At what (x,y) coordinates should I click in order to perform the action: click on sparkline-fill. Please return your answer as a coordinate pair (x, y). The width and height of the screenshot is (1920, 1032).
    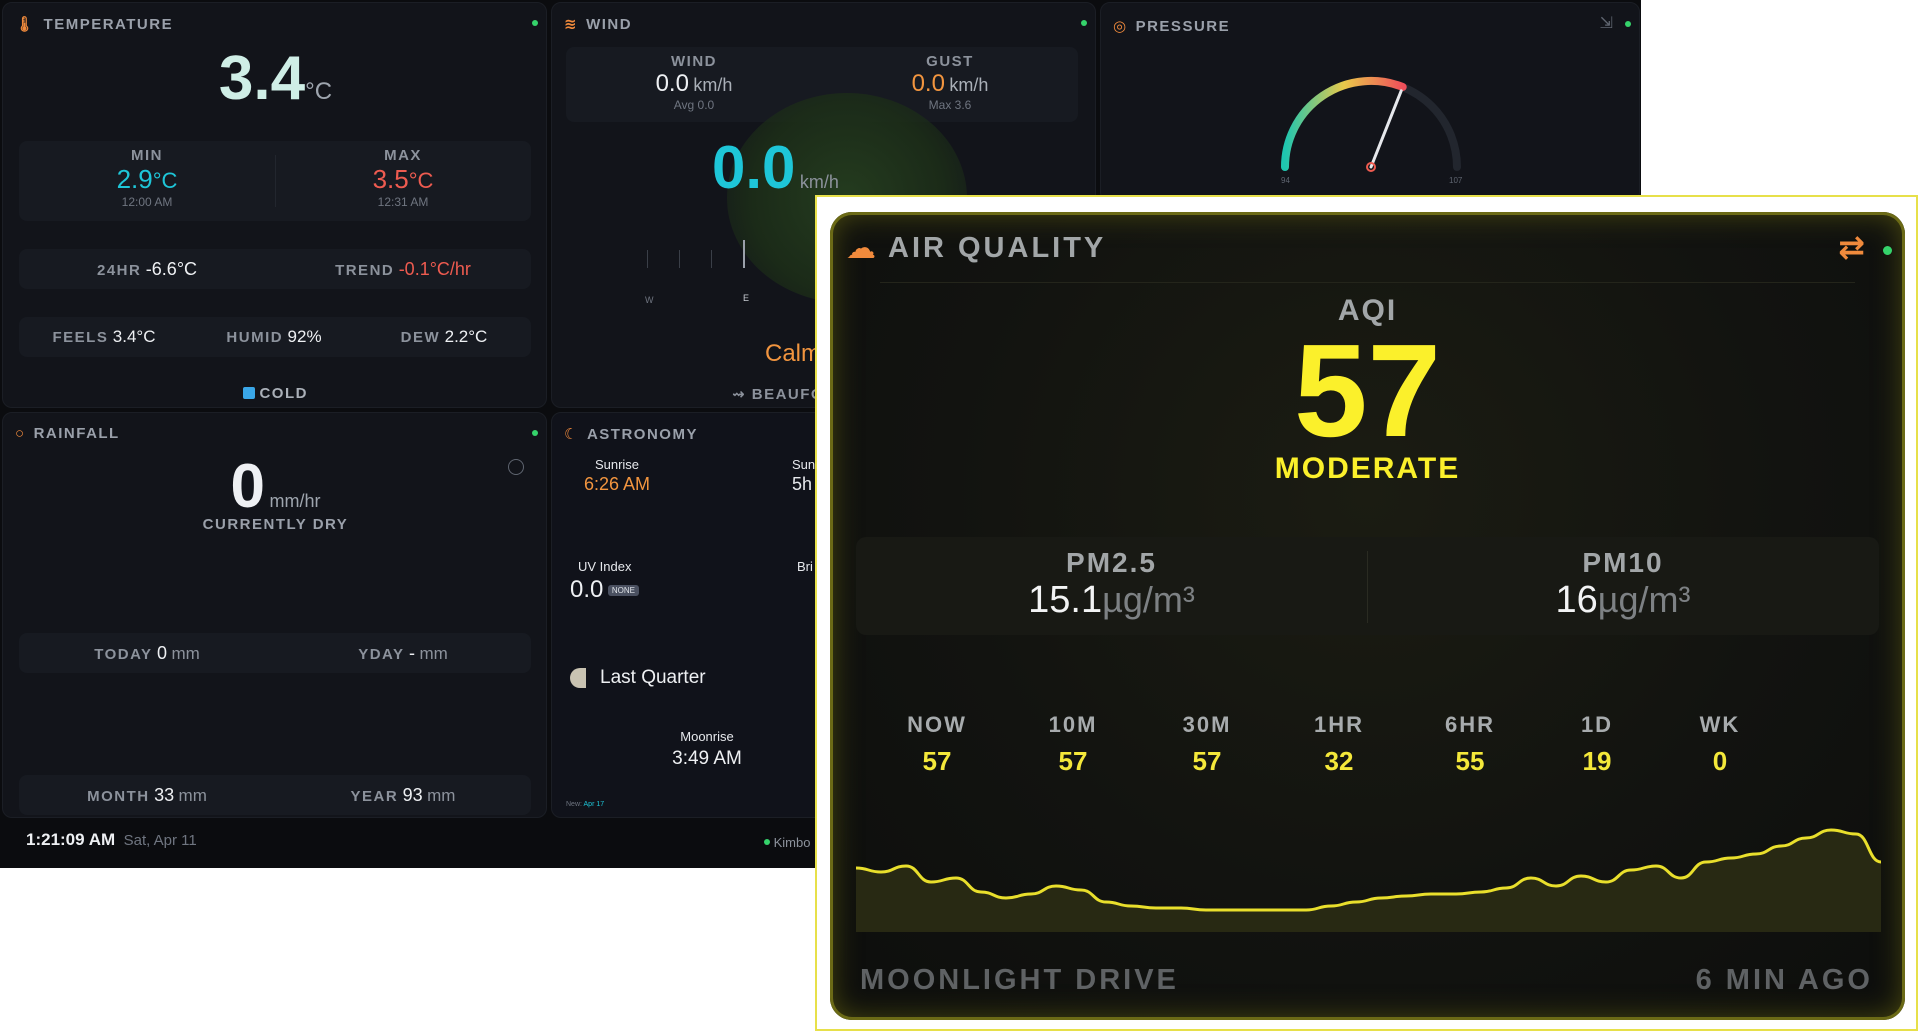
    Looking at the image, I should click on (1368, 881).